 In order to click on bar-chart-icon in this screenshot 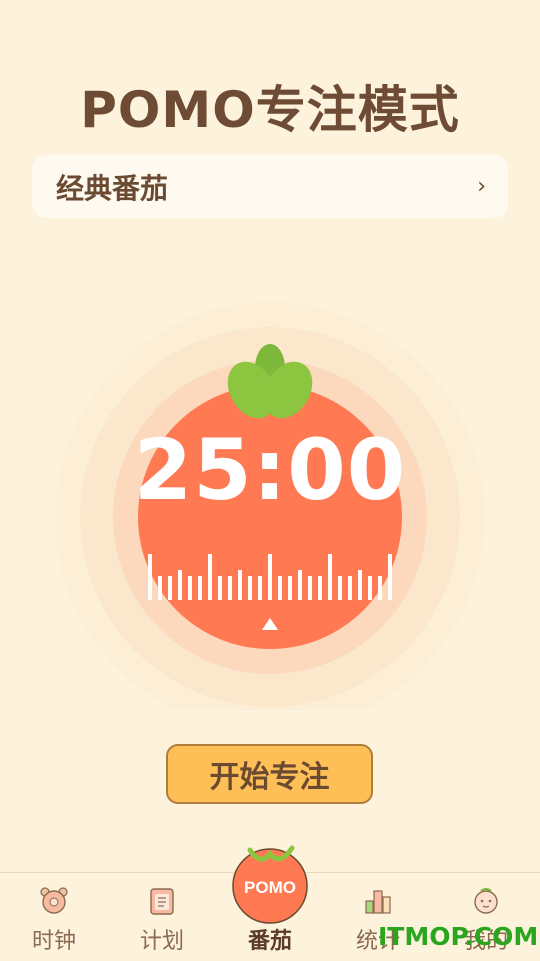, I will do `click(378, 902)`.